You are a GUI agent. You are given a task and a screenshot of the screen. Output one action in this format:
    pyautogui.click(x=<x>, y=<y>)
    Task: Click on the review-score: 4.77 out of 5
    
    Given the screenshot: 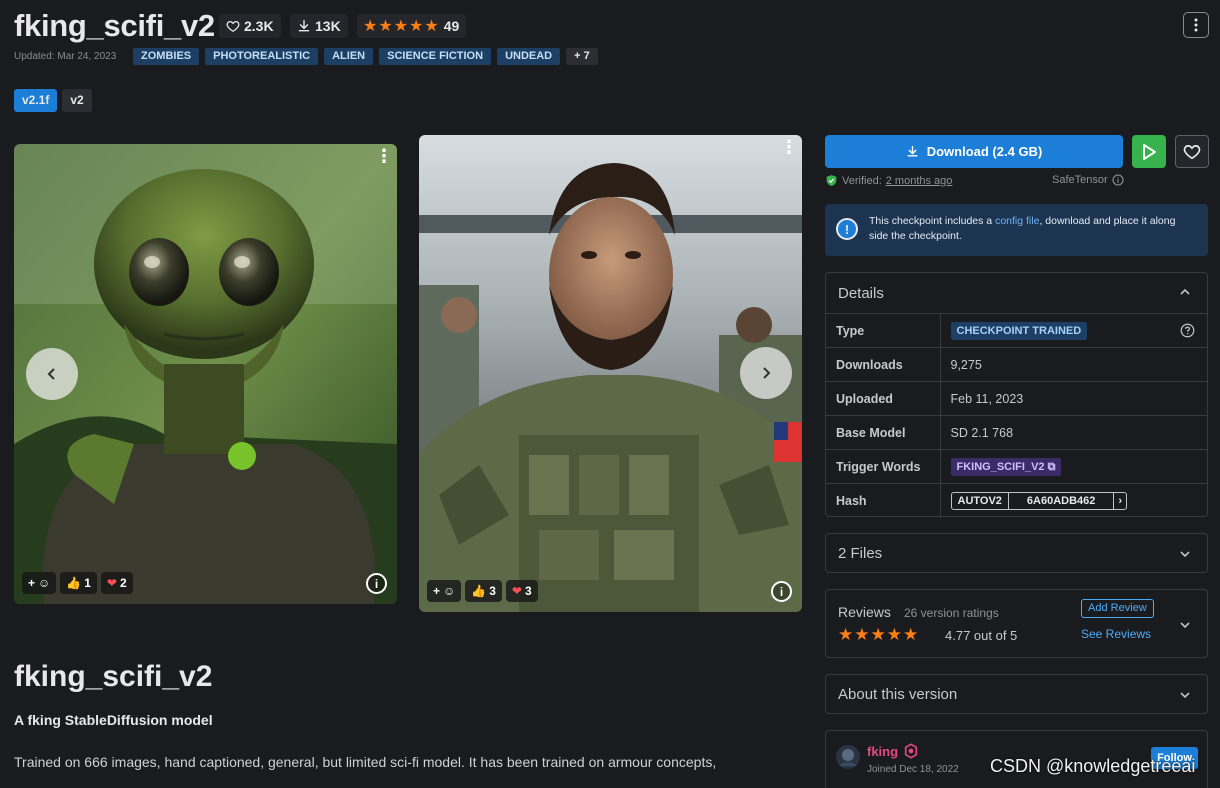 What is the action you would take?
    pyautogui.click(x=981, y=635)
    